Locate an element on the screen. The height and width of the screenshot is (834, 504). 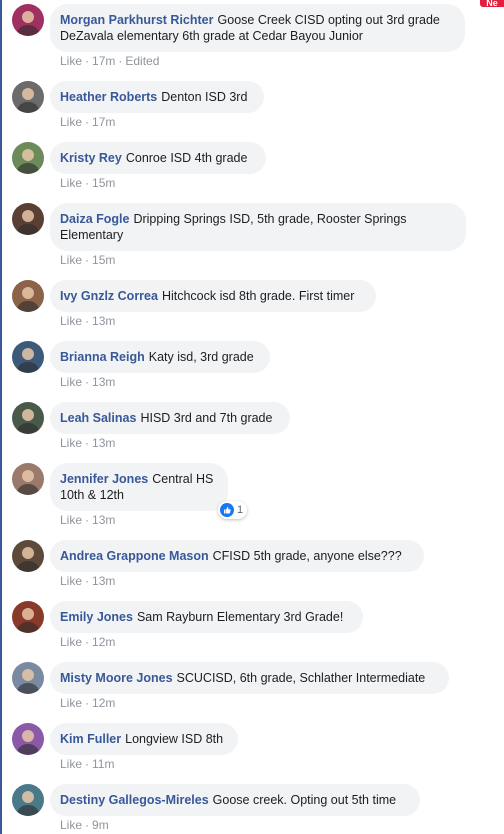
comment-text: Goose Creek CISD opting out 3rd grade is located at coordinates (328, 20).